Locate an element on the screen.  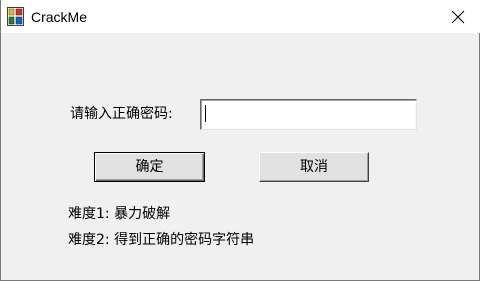
cancel-button: 取消 is located at coordinates (314, 167).